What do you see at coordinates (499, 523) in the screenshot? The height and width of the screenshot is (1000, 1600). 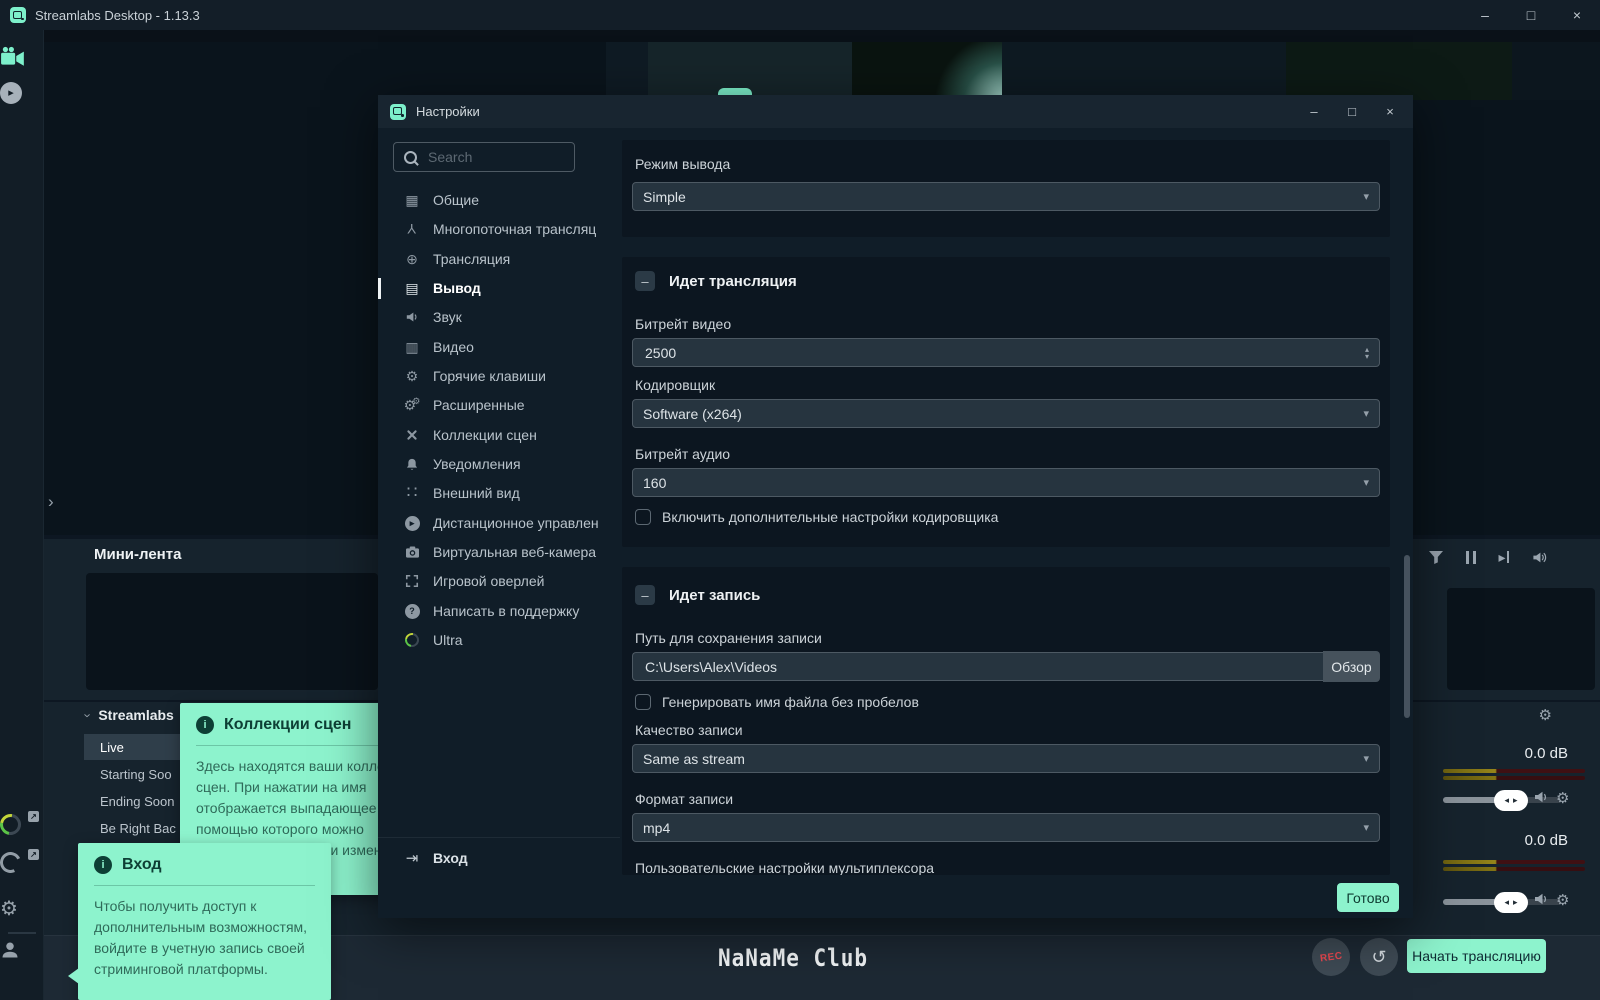 I see `menu-item-remote-control: ▸ Дистанционное управлен` at bounding box center [499, 523].